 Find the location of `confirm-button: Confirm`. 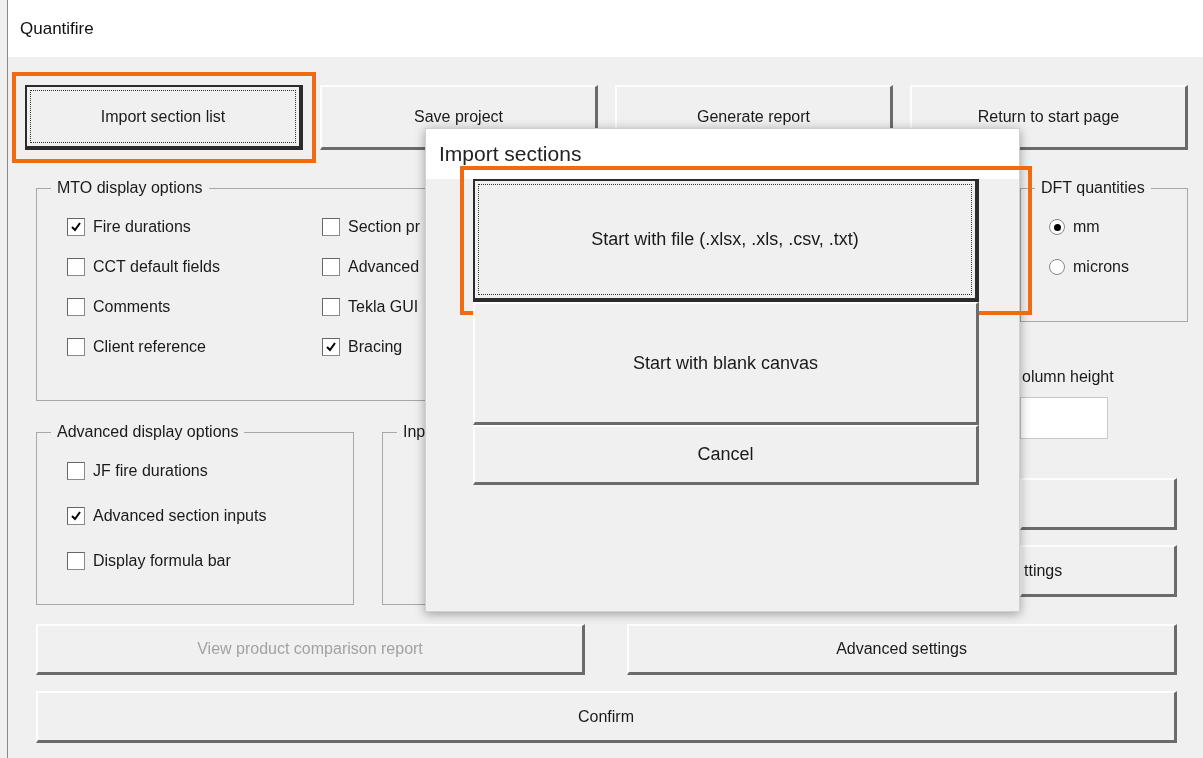

confirm-button: Confirm is located at coordinates (606, 717).